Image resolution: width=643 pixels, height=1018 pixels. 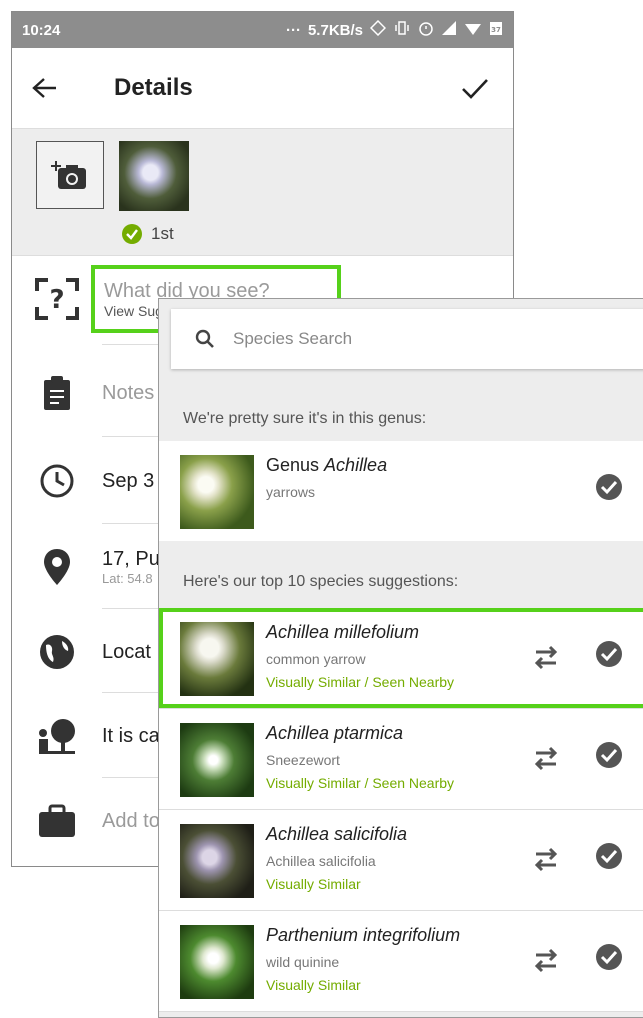 I want to click on battery-icon: 37, so click(x=496, y=30).